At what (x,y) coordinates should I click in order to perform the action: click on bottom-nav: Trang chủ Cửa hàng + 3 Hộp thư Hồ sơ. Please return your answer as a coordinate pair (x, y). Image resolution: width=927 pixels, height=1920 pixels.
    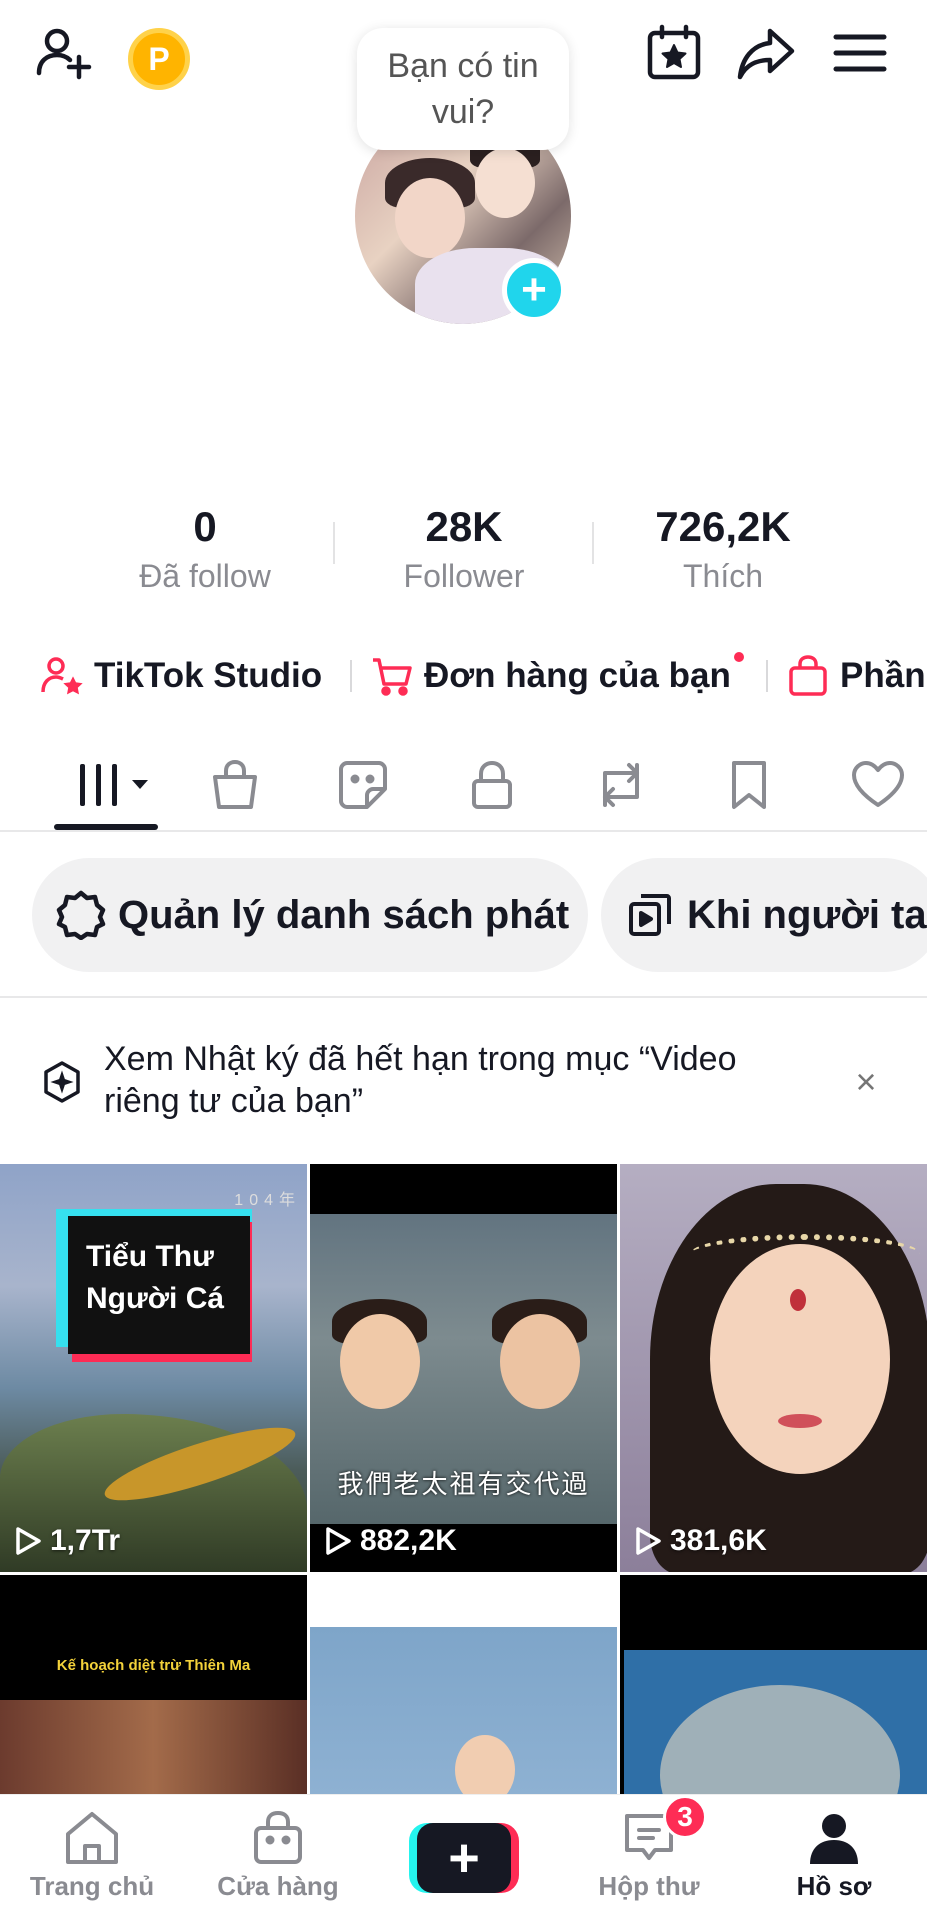
    Looking at the image, I should click on (463, 1857).